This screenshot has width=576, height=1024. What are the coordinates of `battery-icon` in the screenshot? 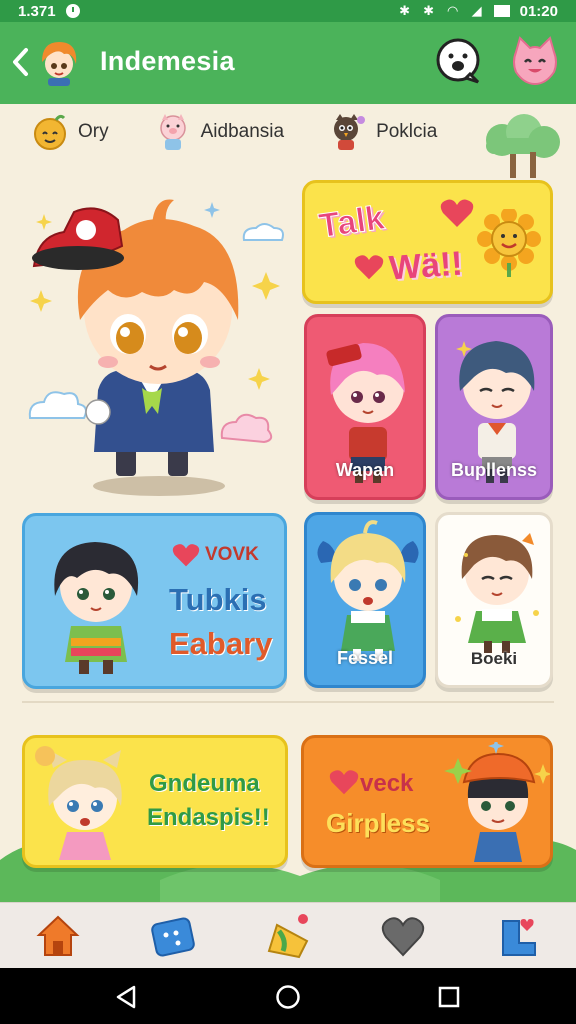 It's located at (501, 11).